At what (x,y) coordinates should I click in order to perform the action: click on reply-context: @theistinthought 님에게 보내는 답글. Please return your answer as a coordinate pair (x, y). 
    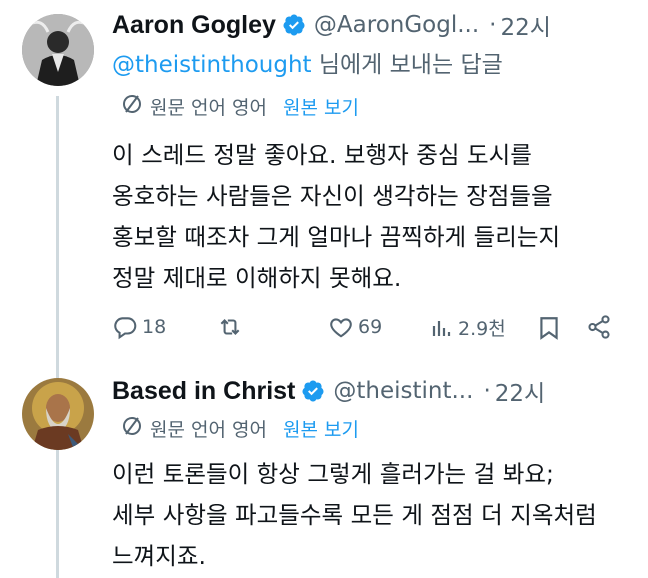
    Looking at the image, I should click on (307, 62).